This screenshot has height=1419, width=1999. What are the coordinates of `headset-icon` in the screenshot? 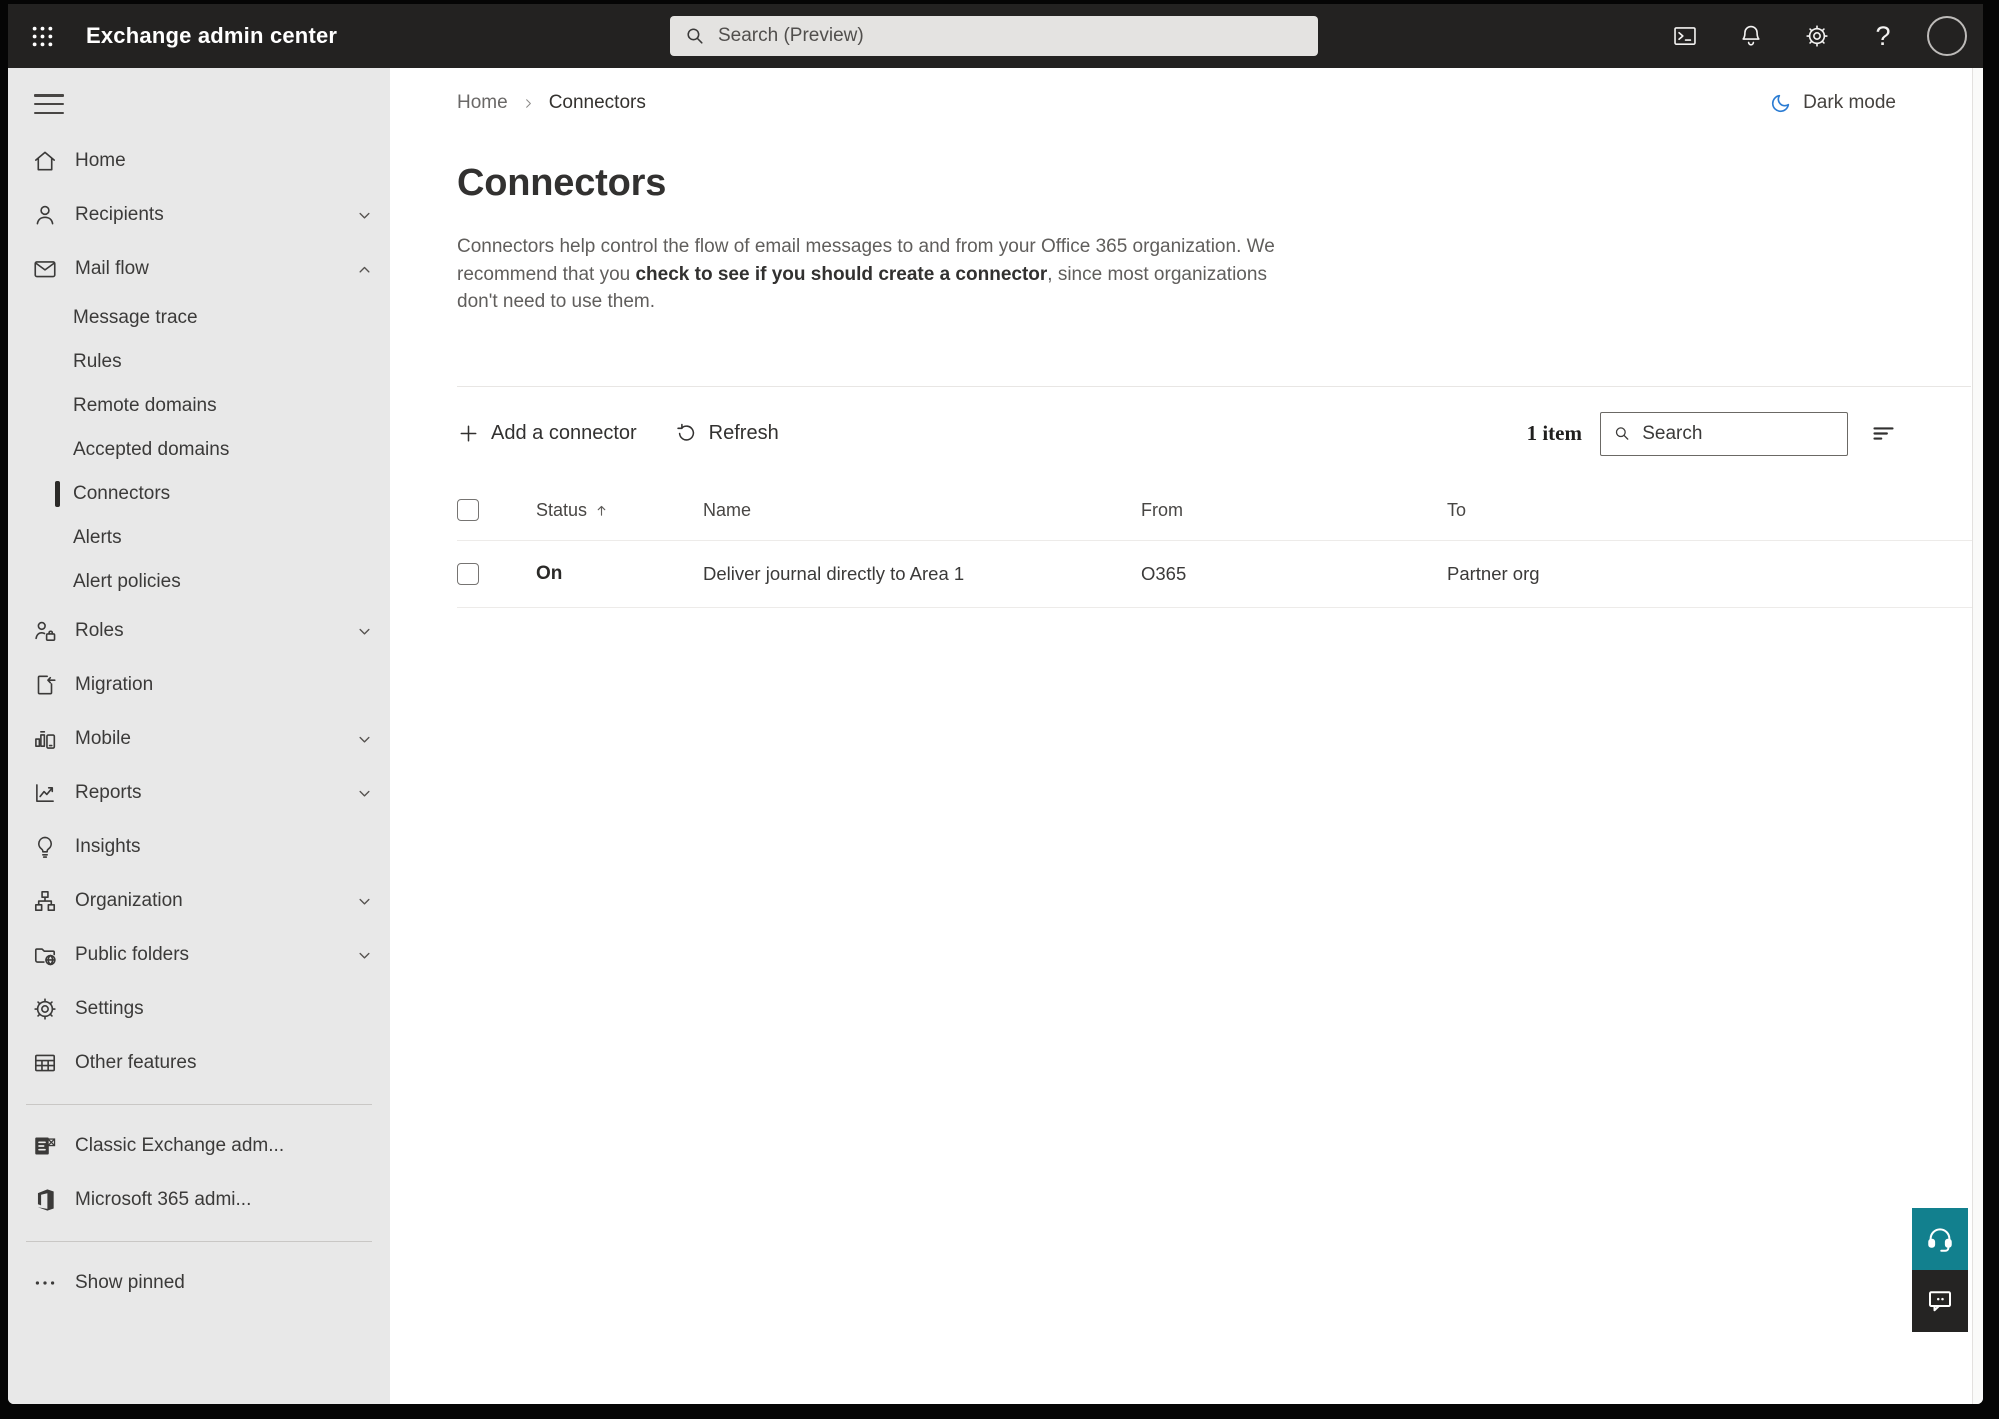 It's located at (1940, 1239).